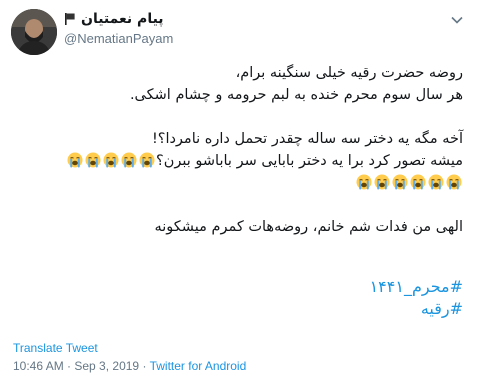 The image size is (480, 388). What do you see at coordinates (122, 19) in the screenshot?
I see `author-name: پیام نعمتیان` at bounding box center [122, 19].